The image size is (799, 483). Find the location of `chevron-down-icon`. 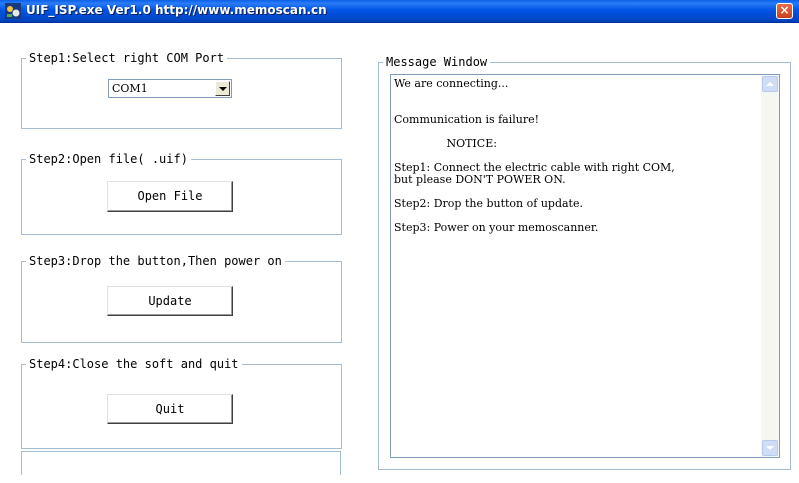

chevron-down-icon is located at coordinates (222, 88).